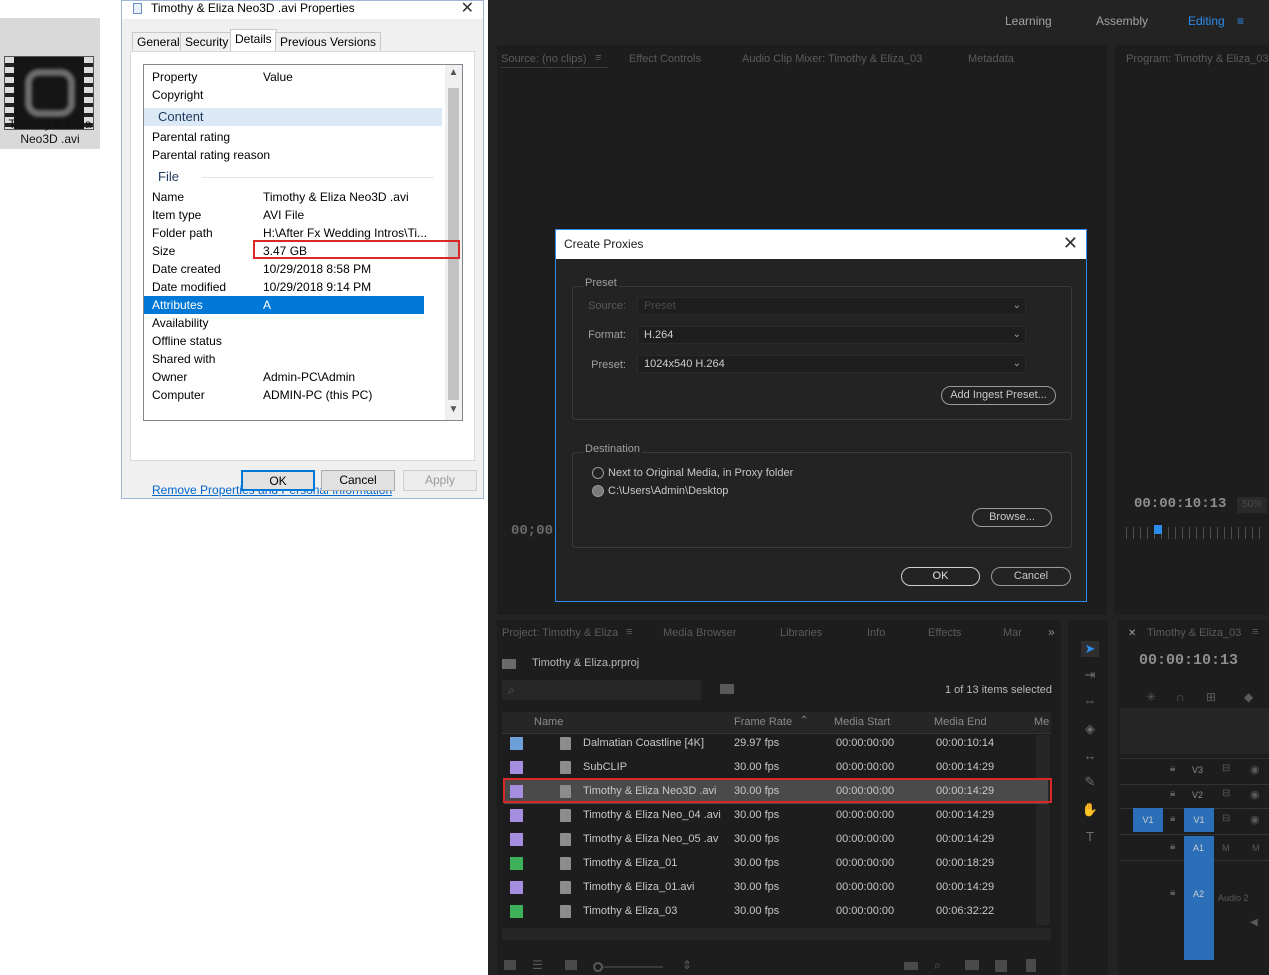 This screenshot has width=1269, height=975. I want to click on find-icon: ⌕, so click(937, 965).